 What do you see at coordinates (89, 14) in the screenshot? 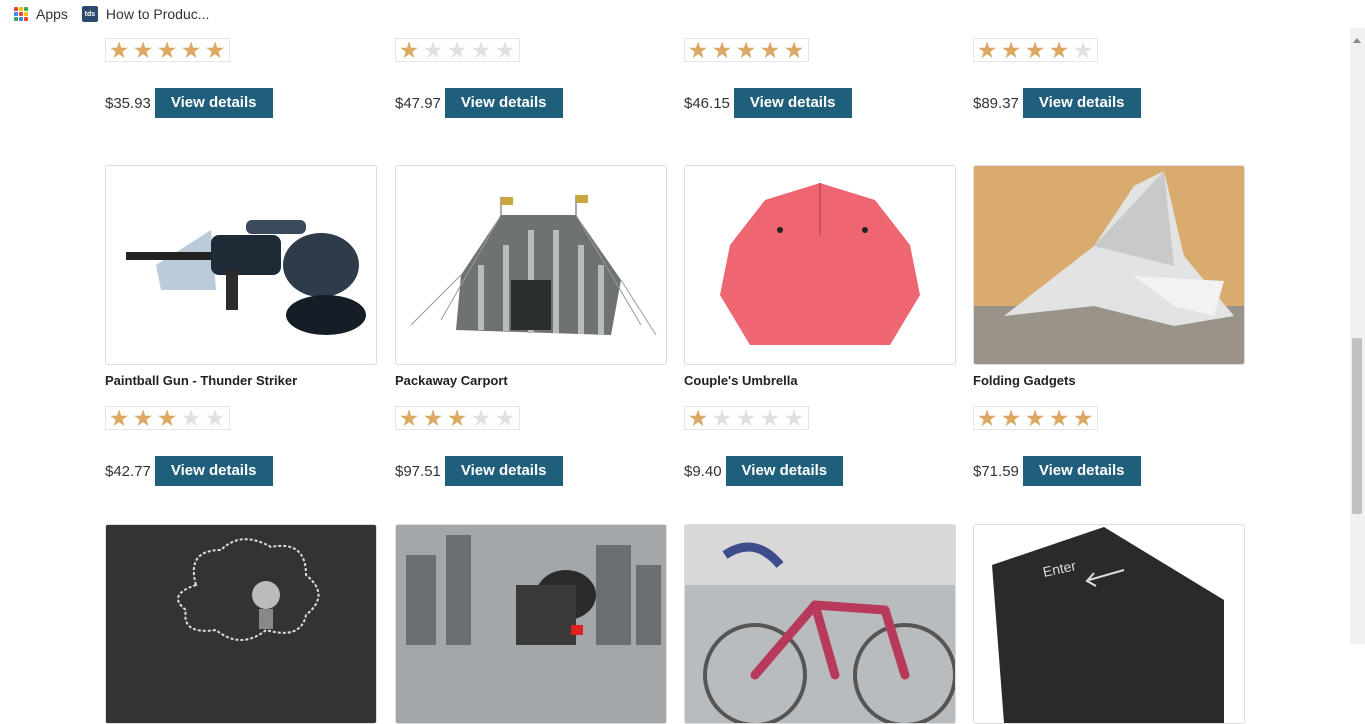
I see `site-favicon-icon: tds` at bounding box center [89, 14].